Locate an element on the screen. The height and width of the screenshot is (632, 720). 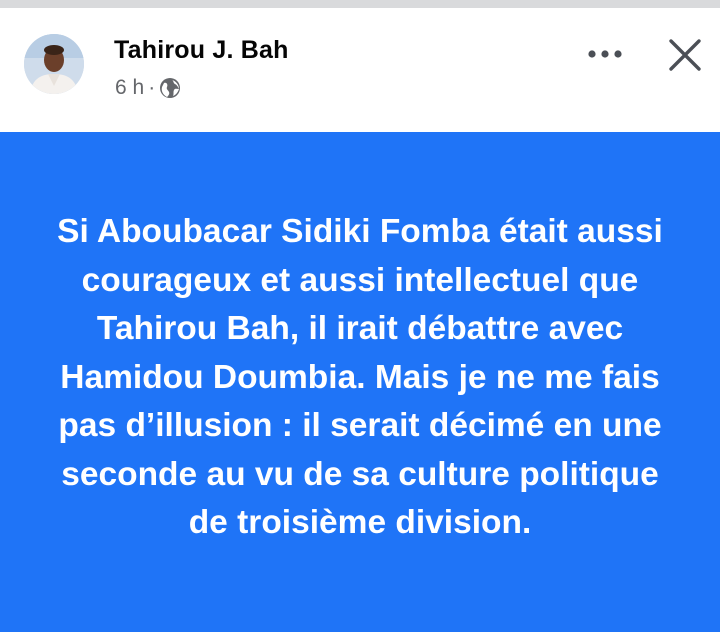
avatar is located at coordinates (54, 64).